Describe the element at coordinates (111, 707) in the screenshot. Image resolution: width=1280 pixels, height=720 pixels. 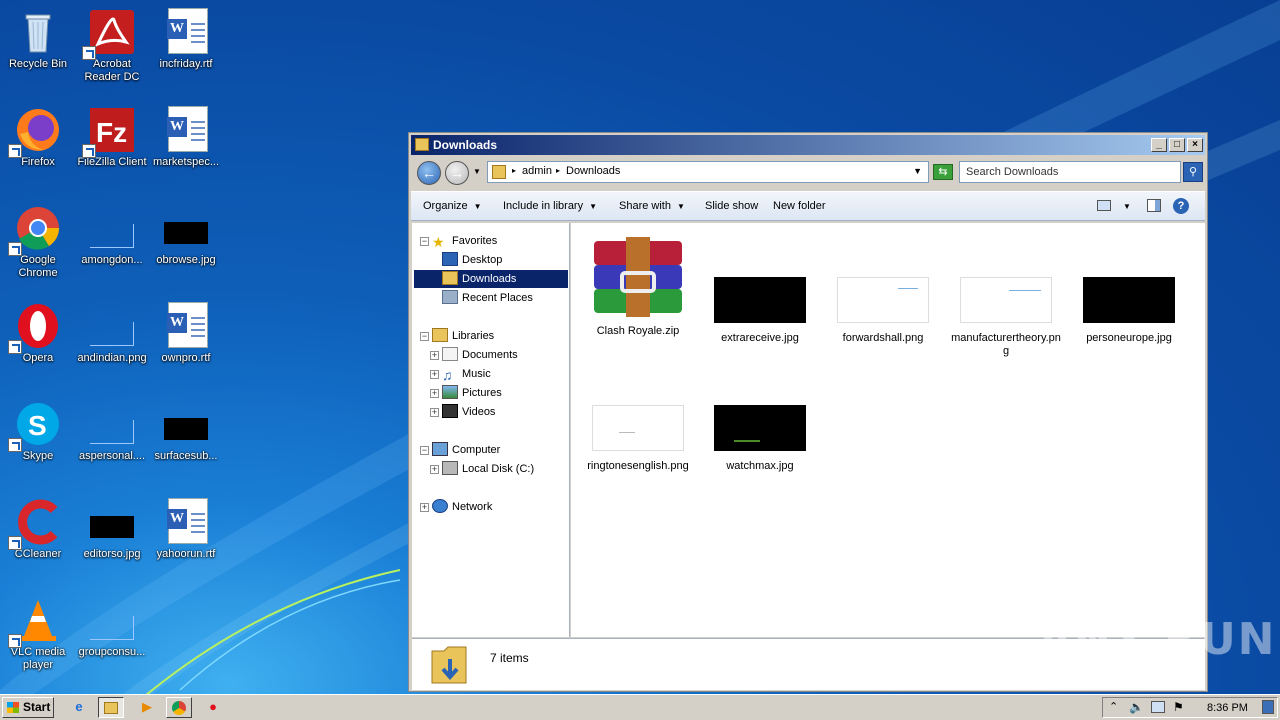
I see `explorer-taskbar-button` at that location.